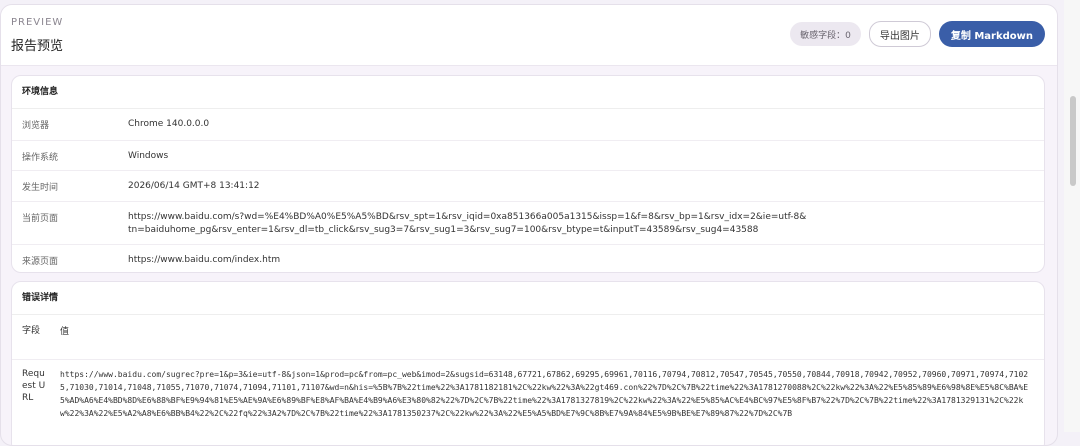 The image size is (1080, 446). I want to click on env-value: Windows, so click(148, 156).